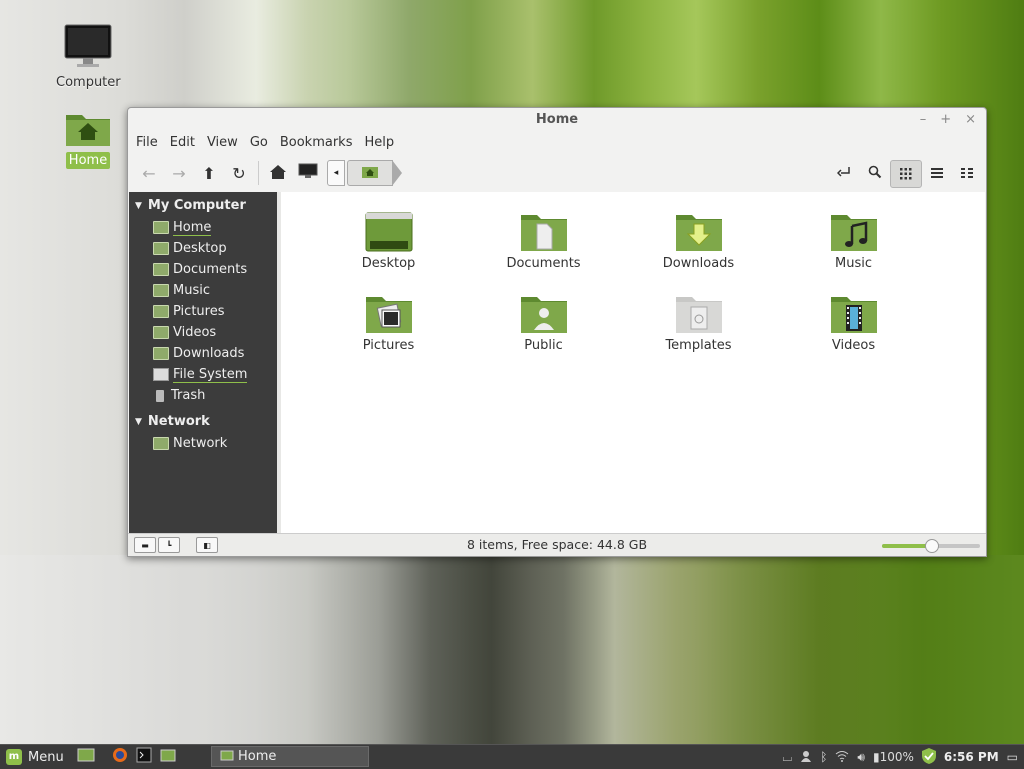 The height and width of the screenshot is (769, 1024). I want to click on sidebar-section-my-computer: ▼ My Computer, so click(203, 204).